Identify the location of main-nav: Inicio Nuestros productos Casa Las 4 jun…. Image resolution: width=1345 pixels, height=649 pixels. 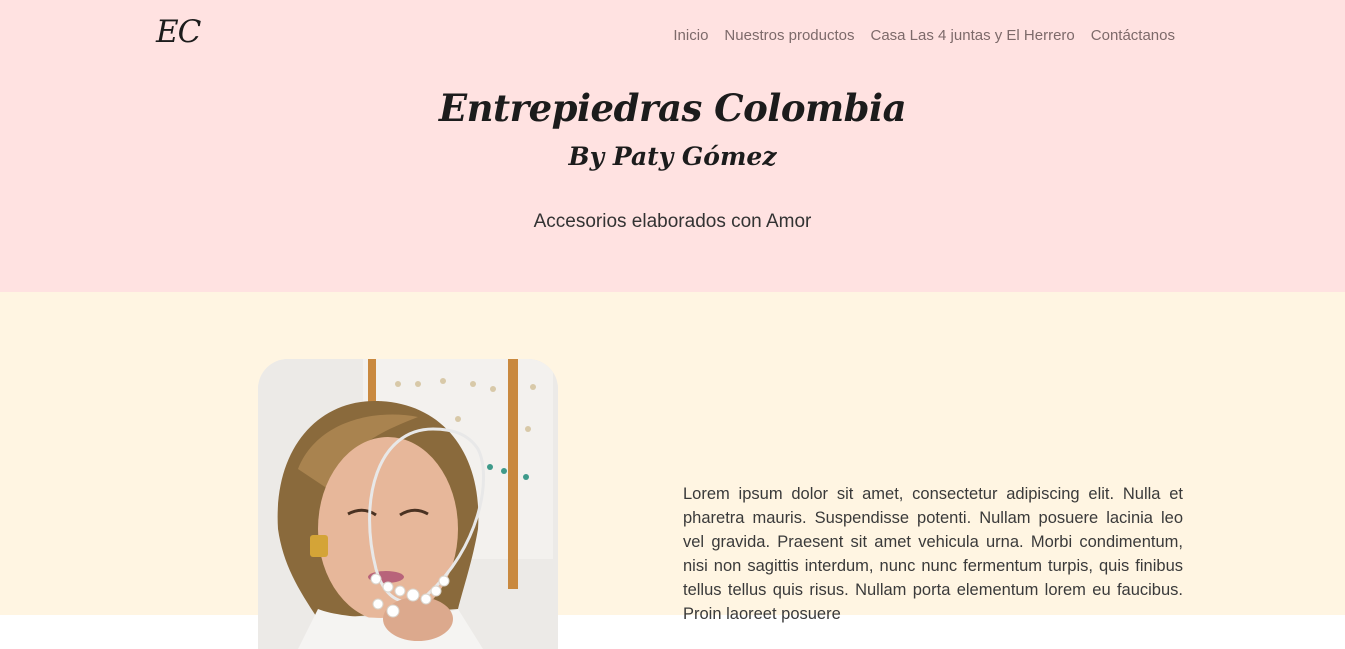
(924, 35).